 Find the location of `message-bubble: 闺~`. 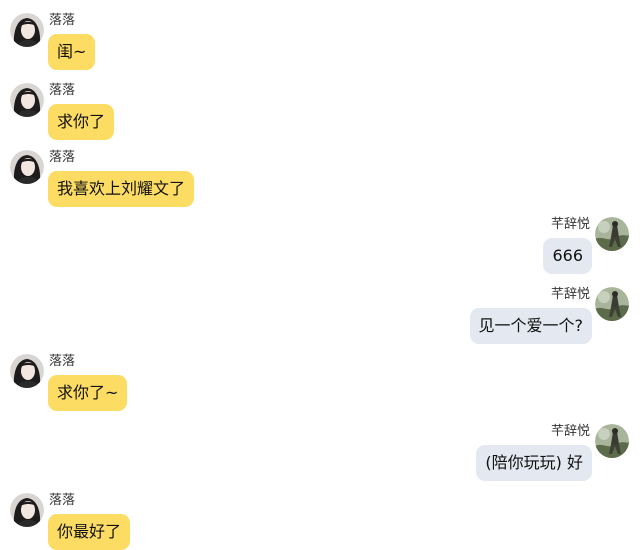

message-bubble: 闺~ is located at coordinates (72, 52).